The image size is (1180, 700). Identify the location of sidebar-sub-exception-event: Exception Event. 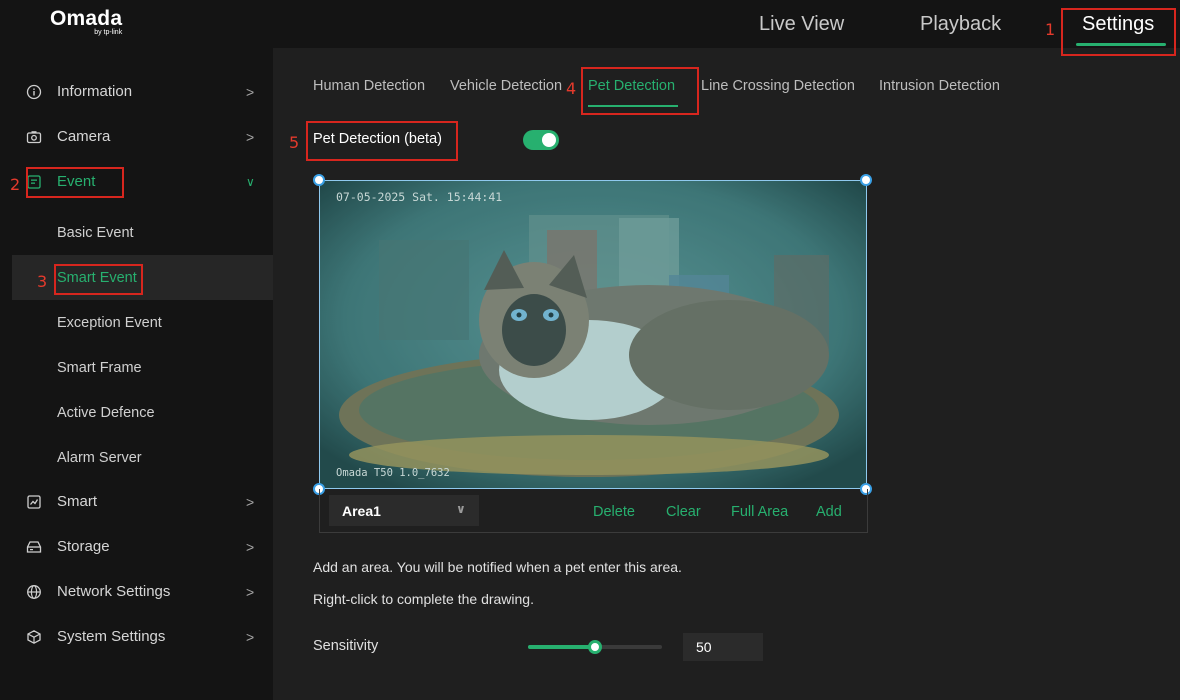
(136, 322).